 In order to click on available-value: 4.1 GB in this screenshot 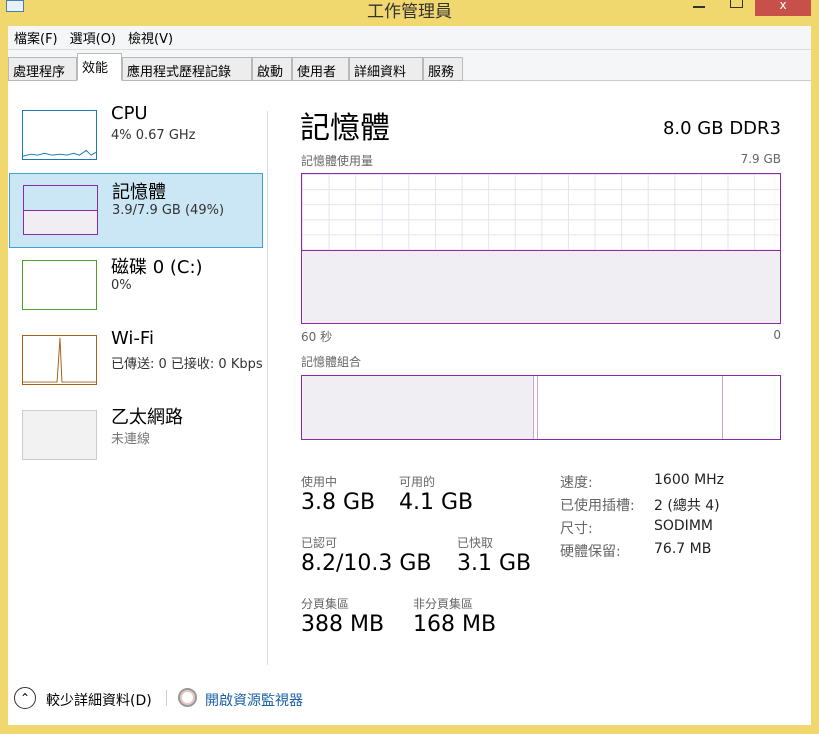, I will do `click(436, 502)`.